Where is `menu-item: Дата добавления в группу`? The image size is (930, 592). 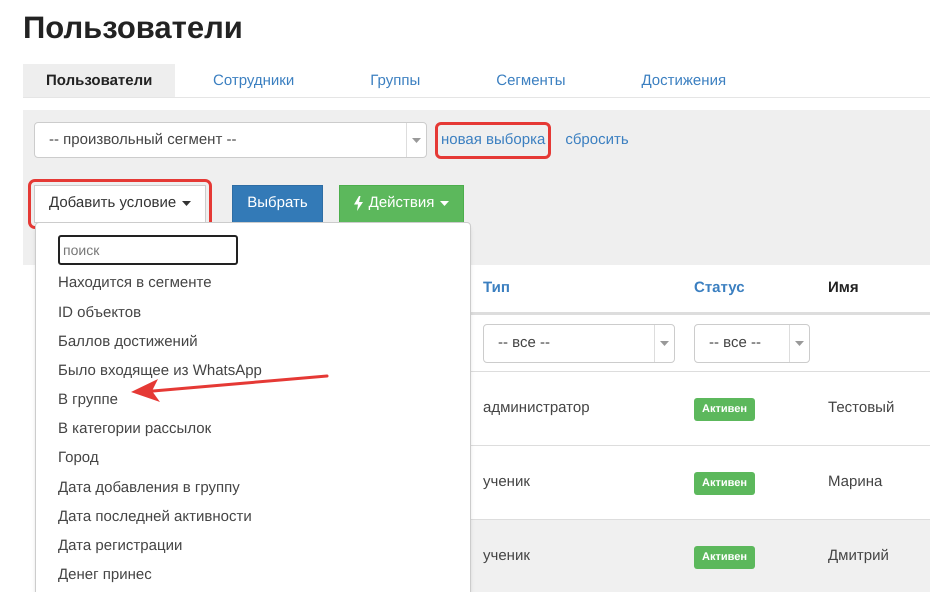
menu-item: Дата добавления в группу is located at coordinates (149, 488).